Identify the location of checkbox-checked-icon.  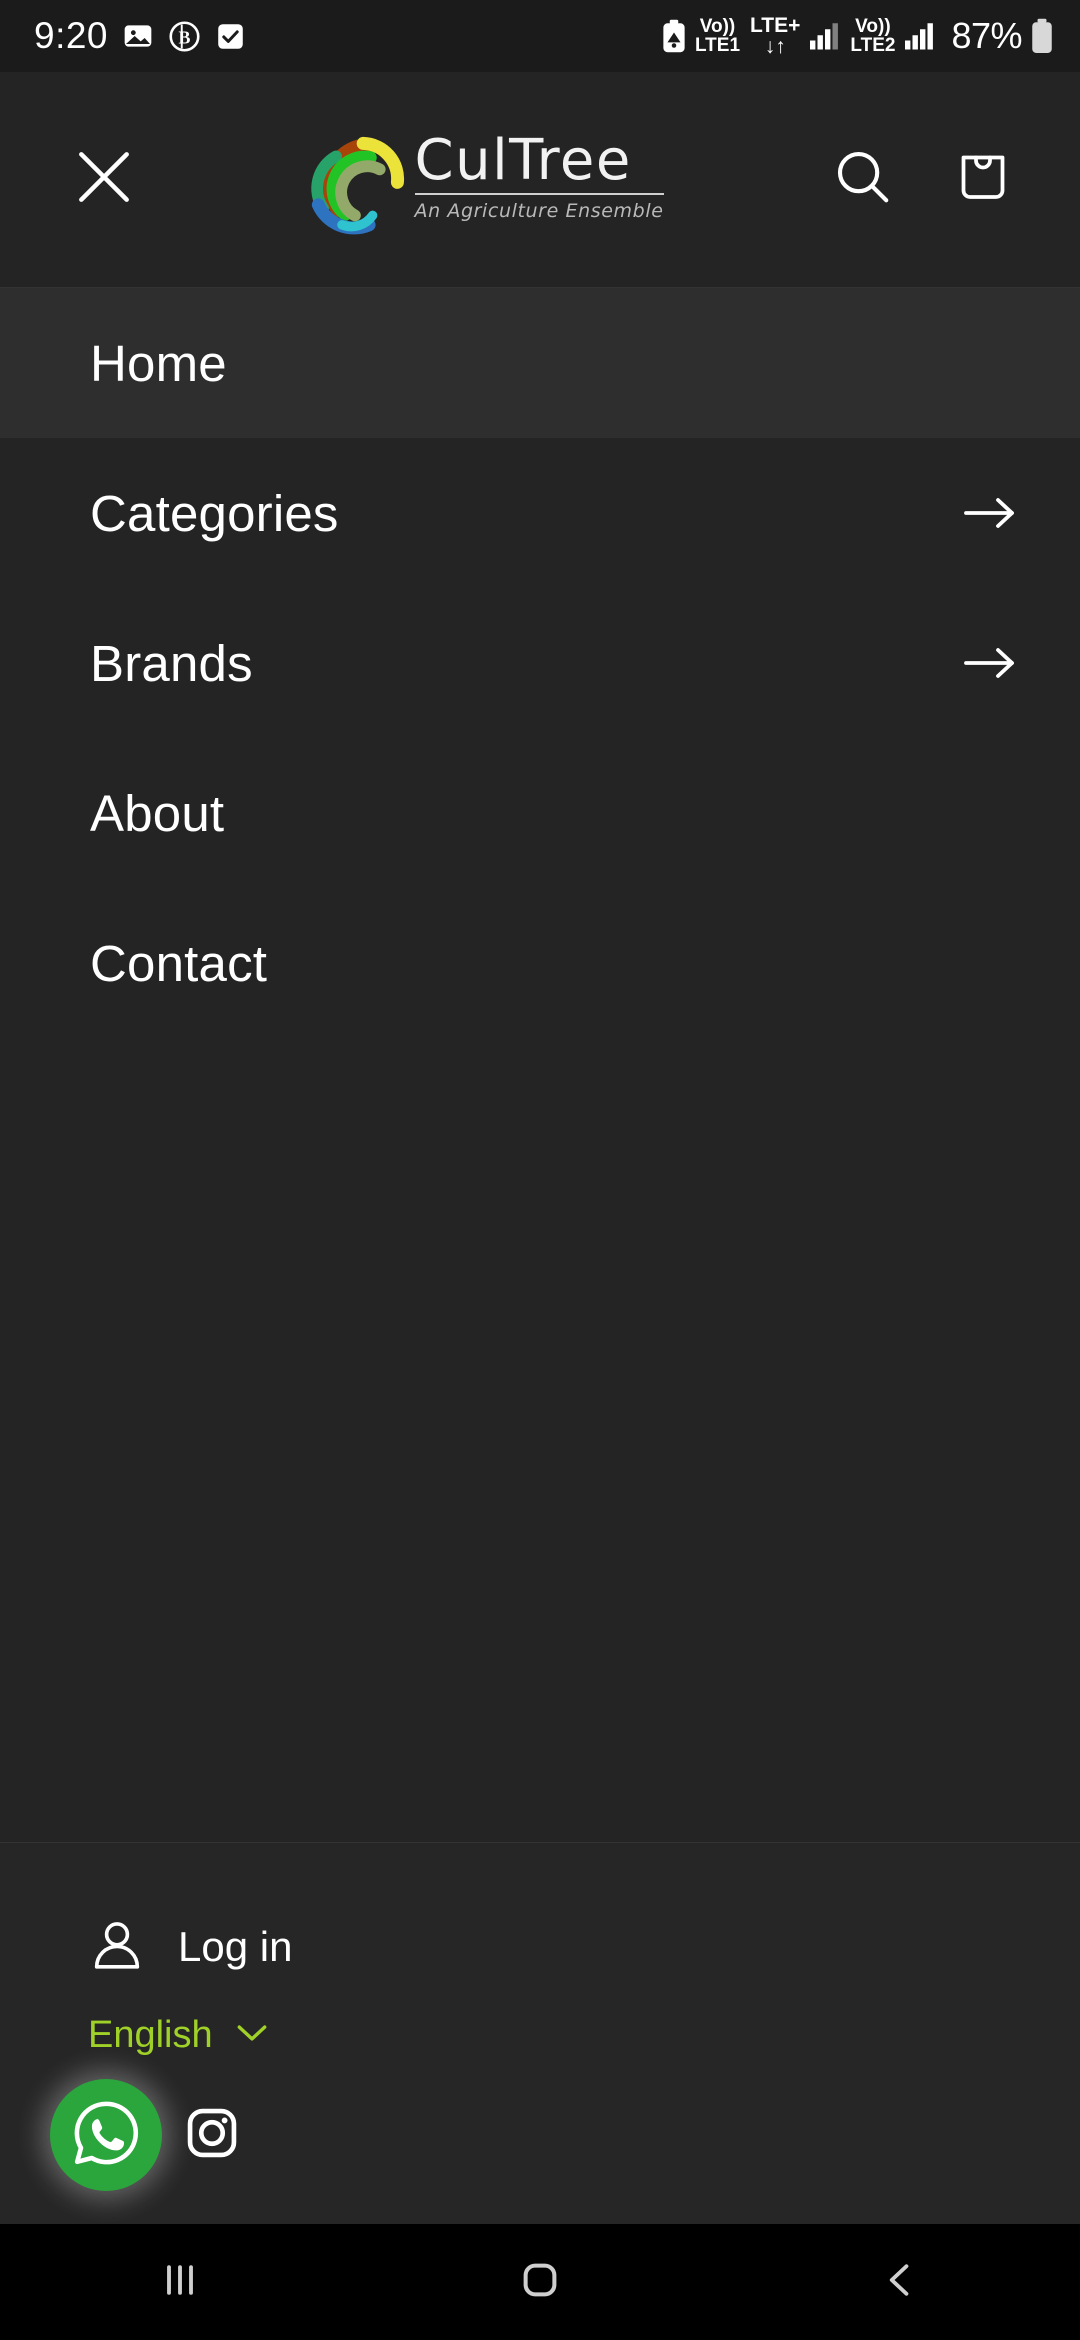
(230, 36).